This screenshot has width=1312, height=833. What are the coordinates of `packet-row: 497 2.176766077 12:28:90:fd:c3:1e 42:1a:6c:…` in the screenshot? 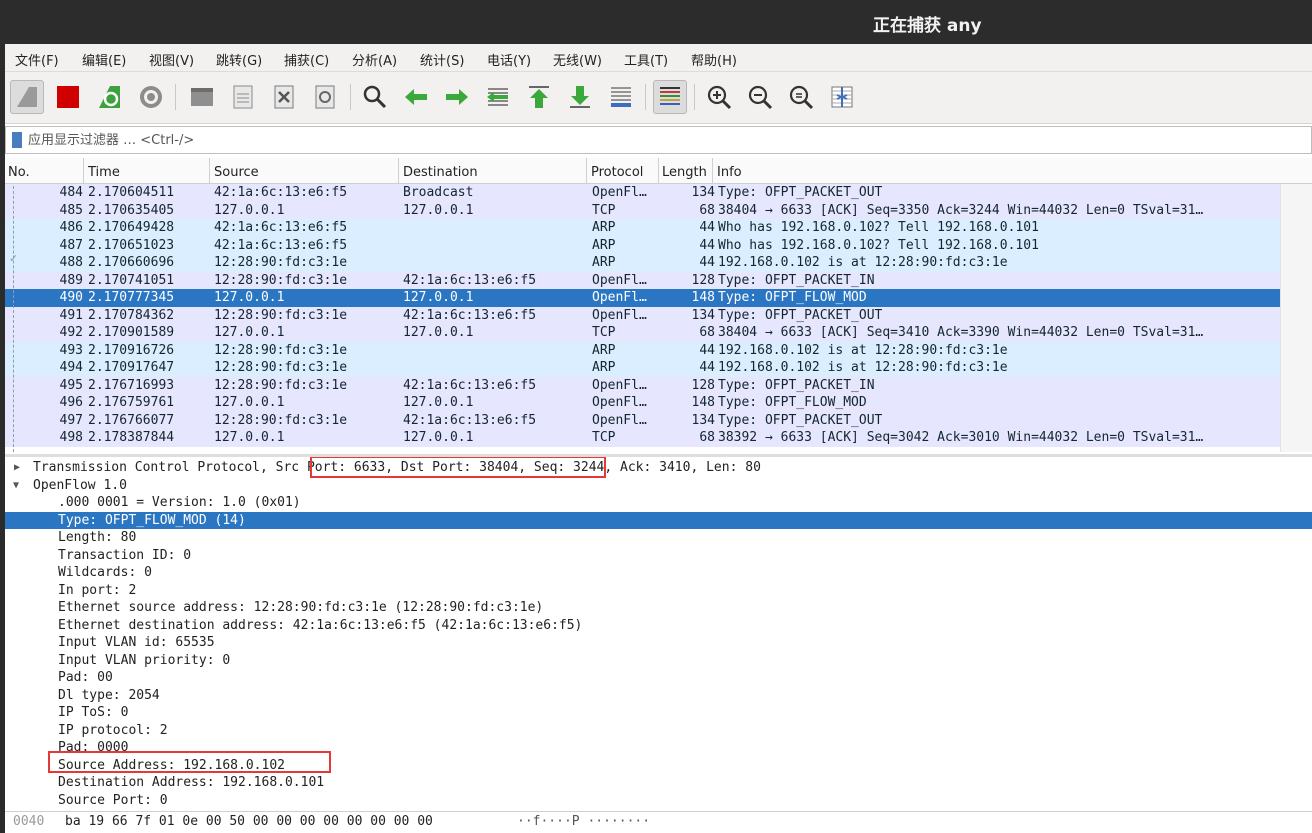 It's located at (642, 420).